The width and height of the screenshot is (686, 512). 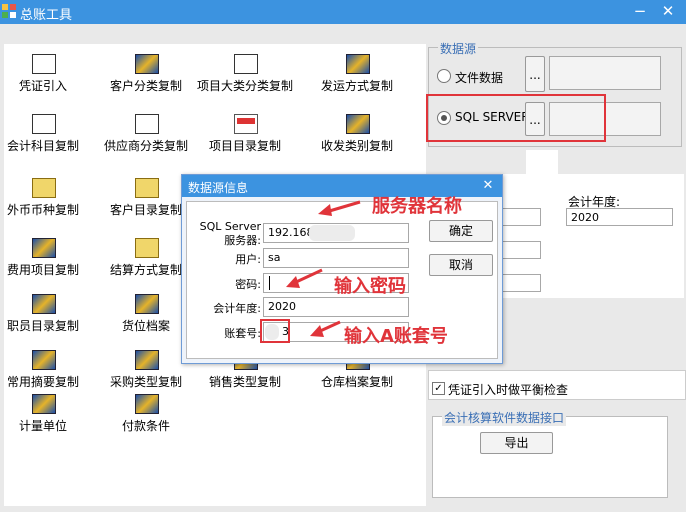 What do you see at coordinates (242, 240) in the screenshot?
I see `server-label-line2: 服务器:` at bounding box center [242, 240].